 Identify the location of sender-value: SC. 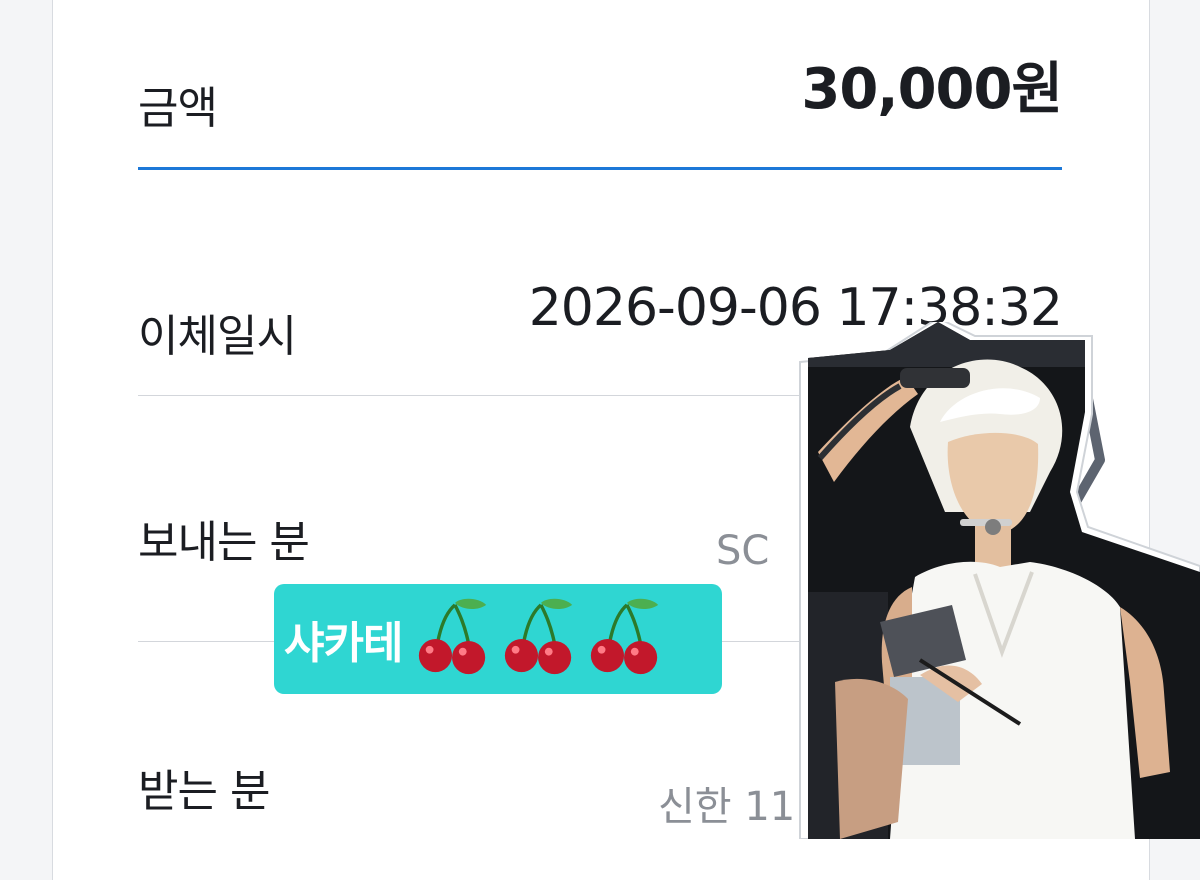
(743, 551).